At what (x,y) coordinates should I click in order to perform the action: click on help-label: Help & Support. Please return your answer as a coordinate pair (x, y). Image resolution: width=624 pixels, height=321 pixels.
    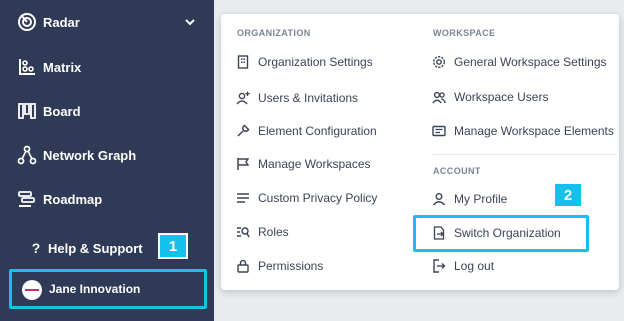
    Looking at the image, I should click on (95, 248).